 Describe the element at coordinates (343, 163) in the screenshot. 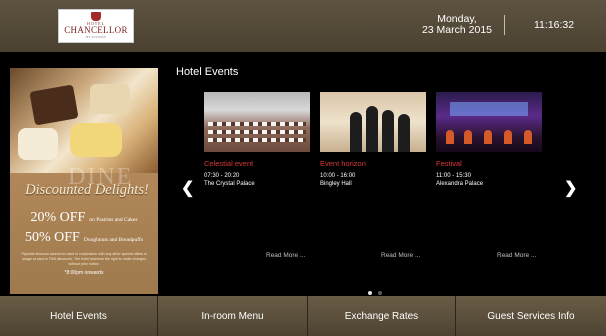

I see `event-name: Event horizon` at that location.